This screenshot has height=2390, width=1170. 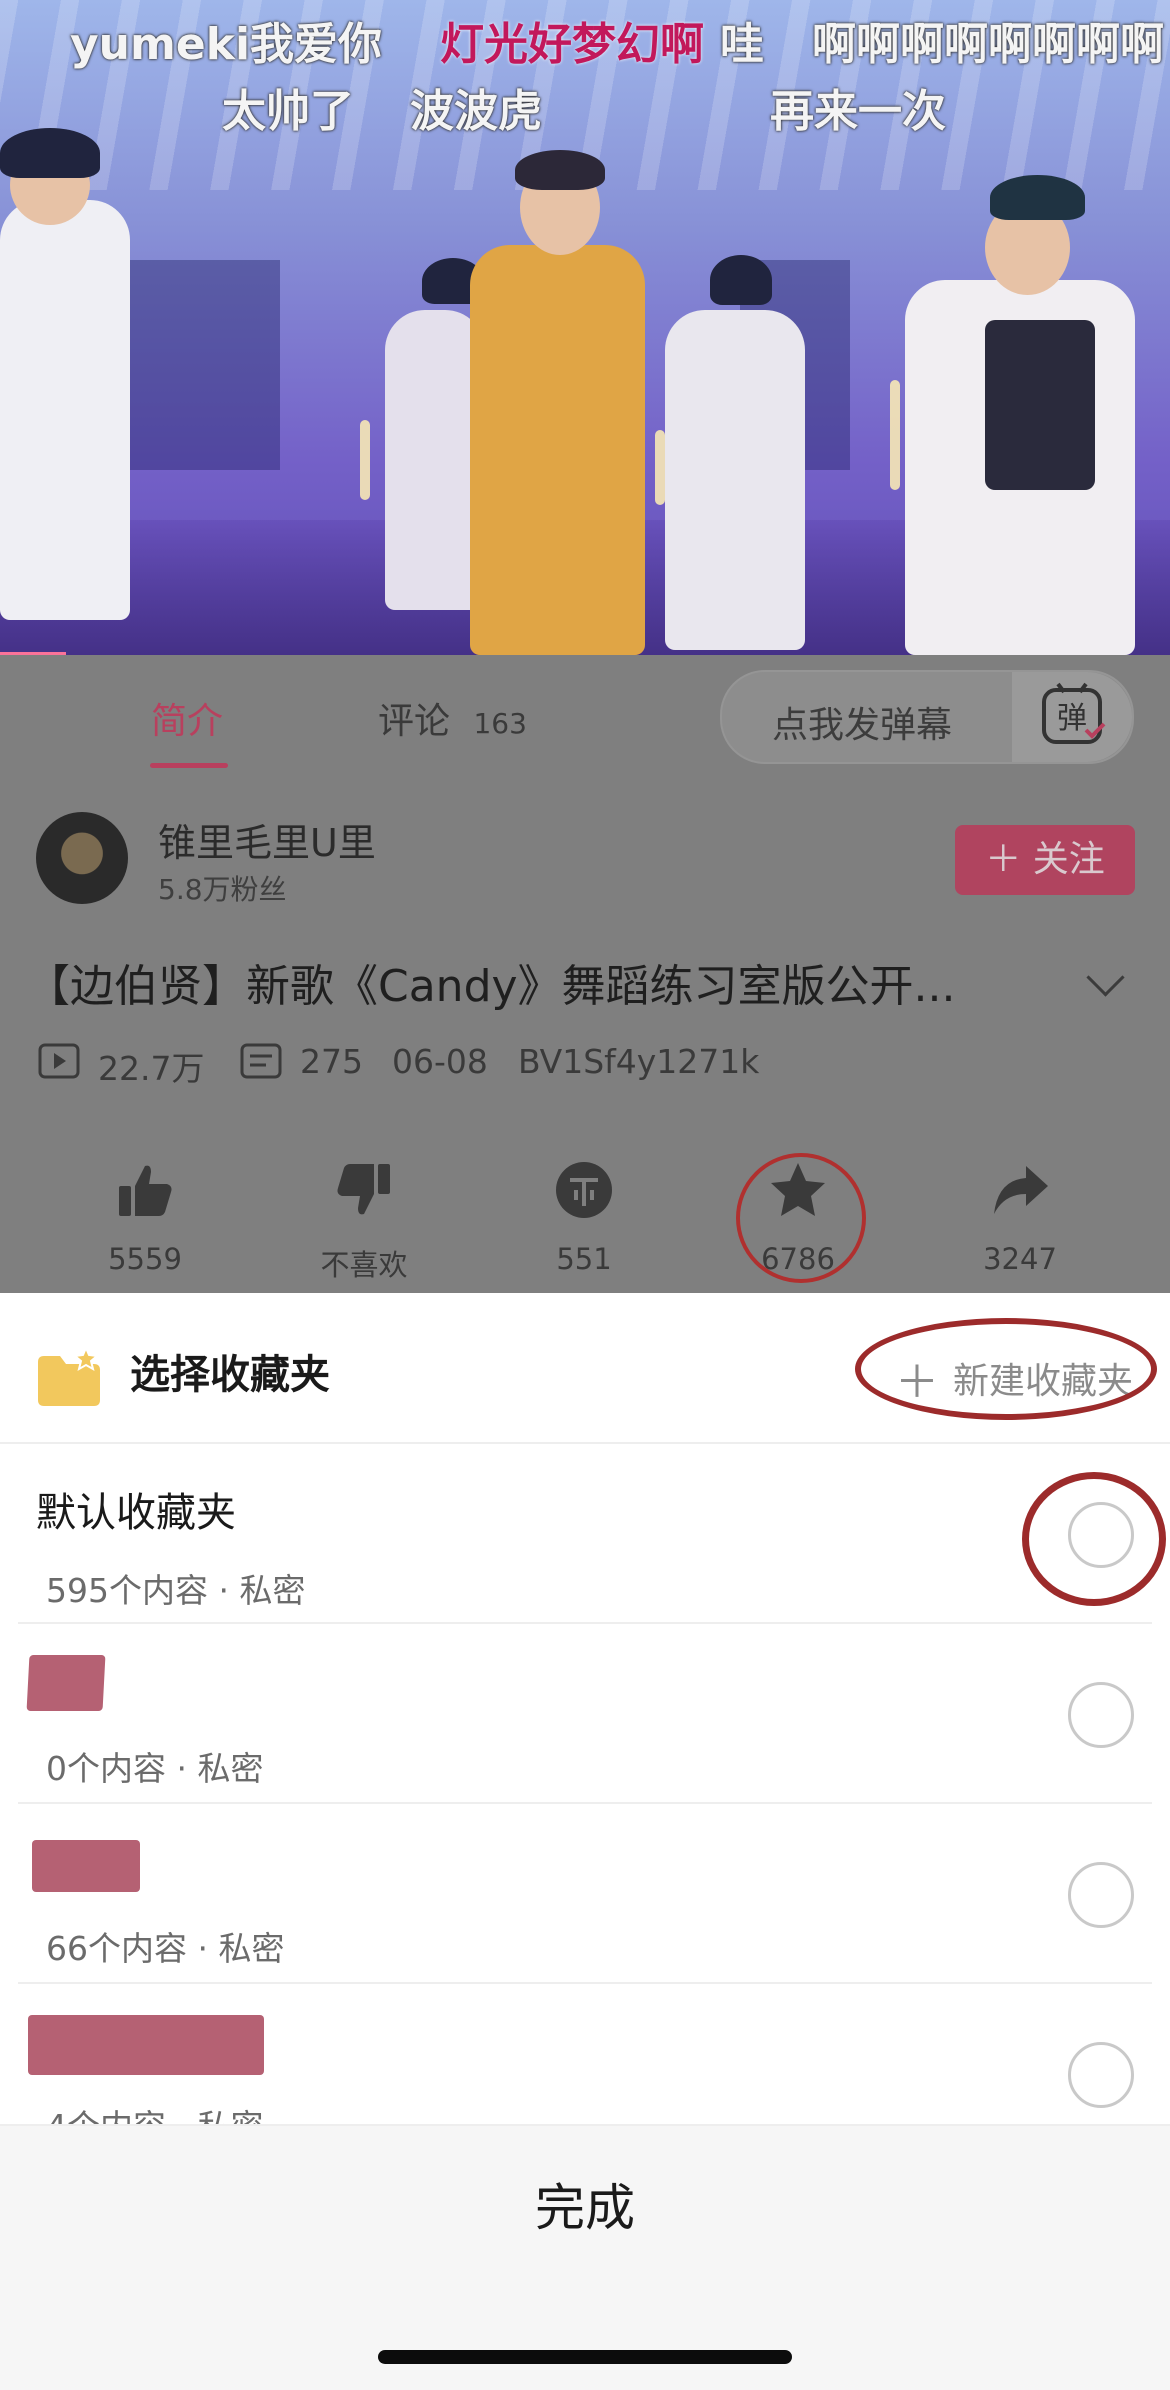 What do you see at coordinates (1045, 860) in the screenshot?
I see `follow-button: ＋ 关注` at bounding box center [1045, 860].